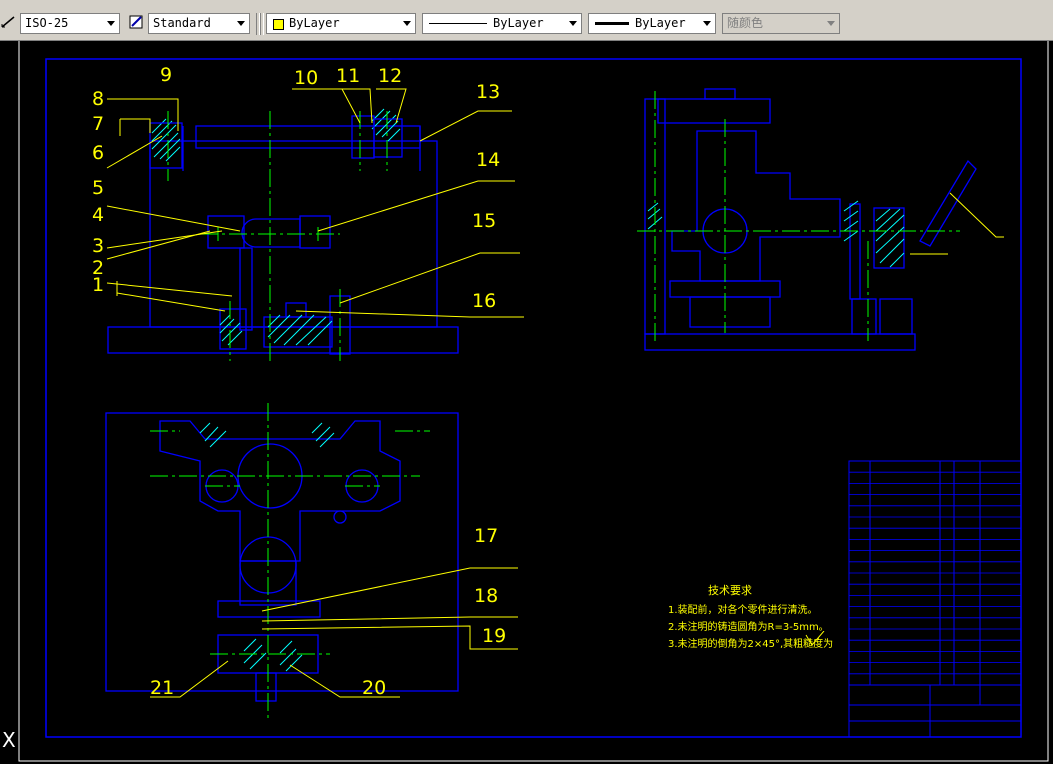 Image resolution: width=1053 pixels, height=764 pixels. Describe the element at coordinates (306, 78) in the screenshot. I see `part-label-10: 10` at that location.